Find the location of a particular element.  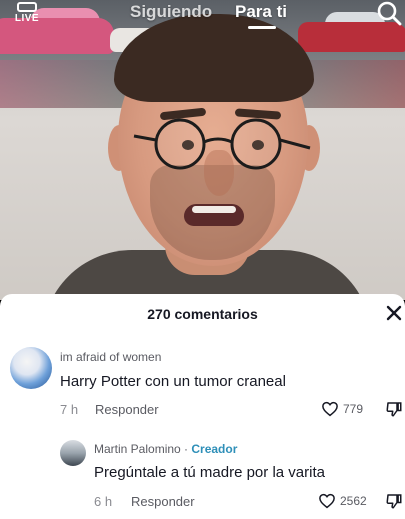

creator-badge: Creador is located at coordinates (214, 449).